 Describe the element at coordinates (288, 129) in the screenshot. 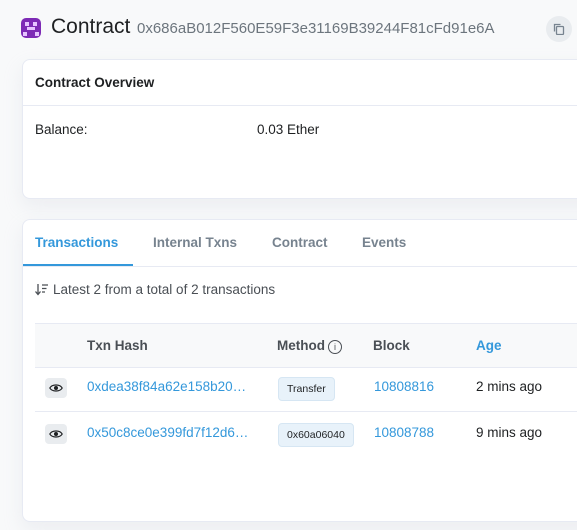

I see `balance-value: 0.03 Ether` at that location.